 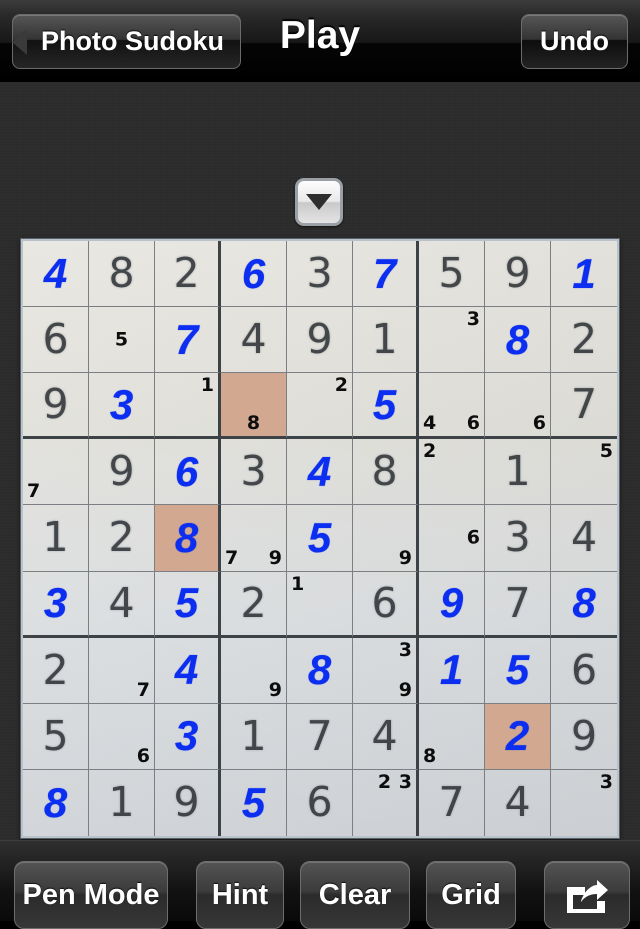 I want to click on sudoku-cell-r3c4: 8, so click(x=254, y=406).